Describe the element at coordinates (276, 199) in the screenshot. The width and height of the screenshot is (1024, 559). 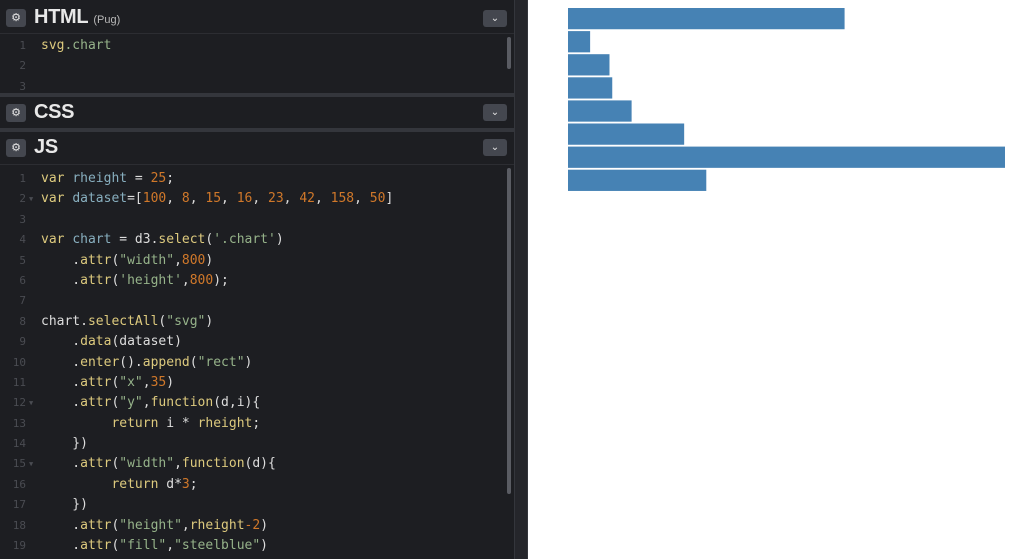
I see `code-token: 23` at that location.